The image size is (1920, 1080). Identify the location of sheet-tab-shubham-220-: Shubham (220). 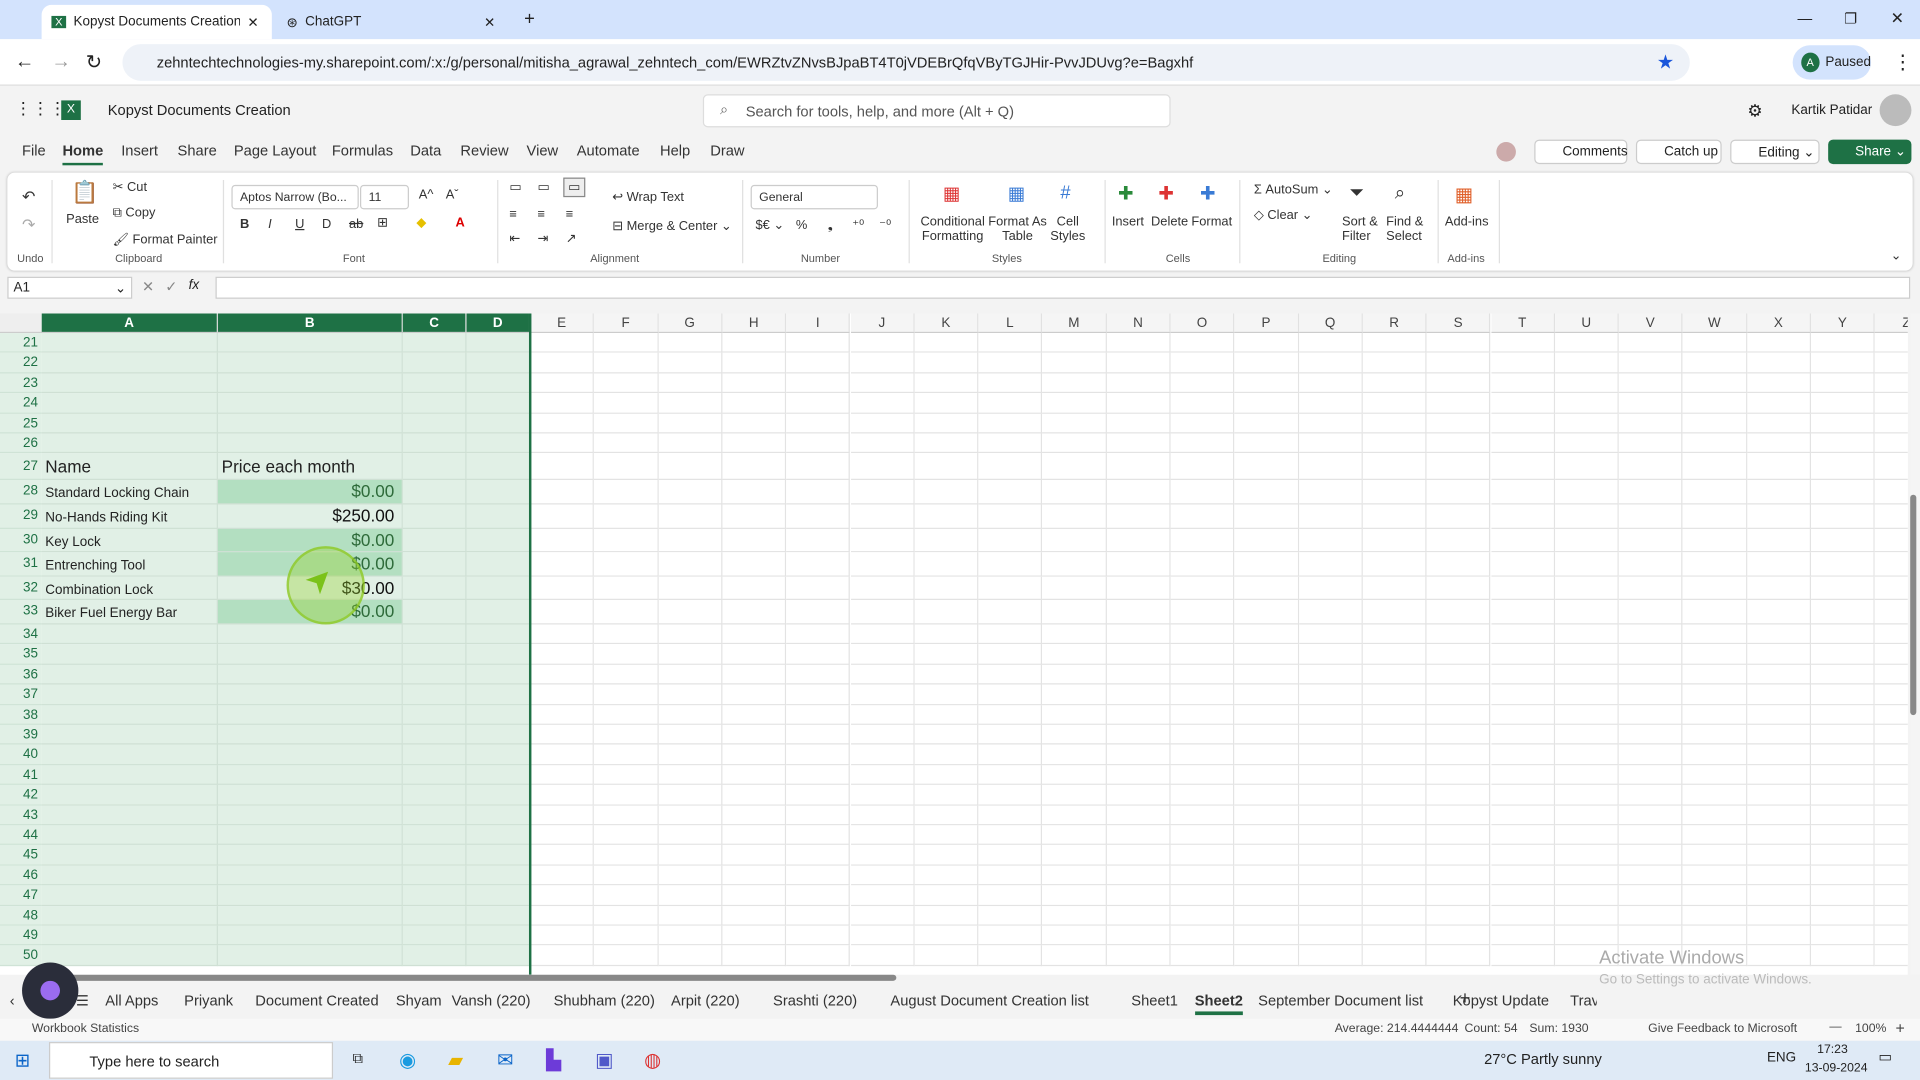
(604, 1000).